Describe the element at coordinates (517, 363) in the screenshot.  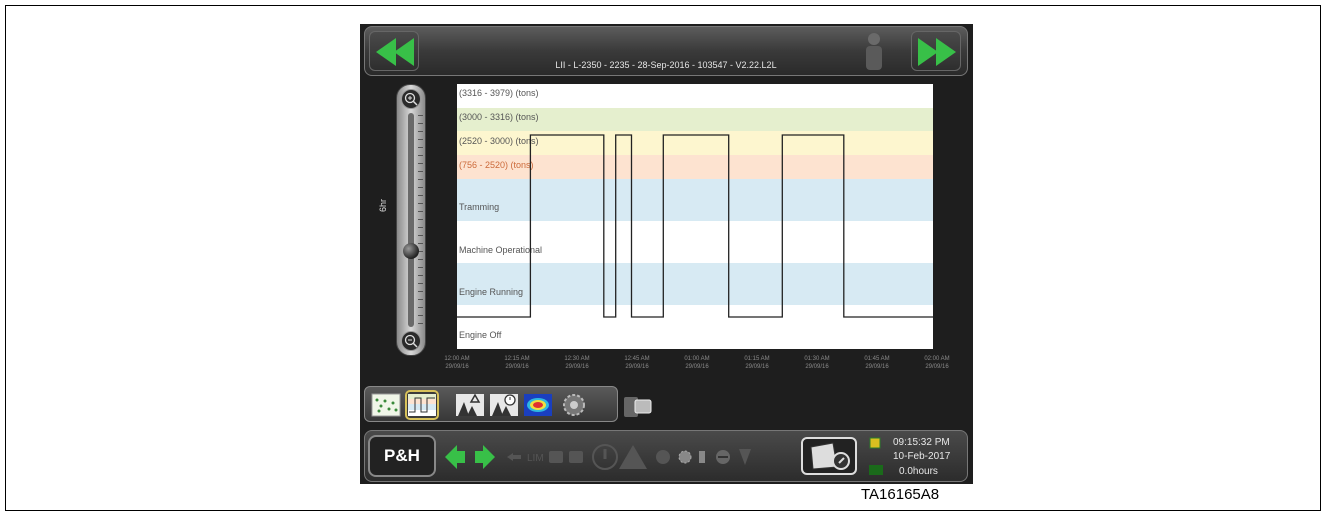
I see `x-tick-label: 12:15 AM 29/09/16` at that location.